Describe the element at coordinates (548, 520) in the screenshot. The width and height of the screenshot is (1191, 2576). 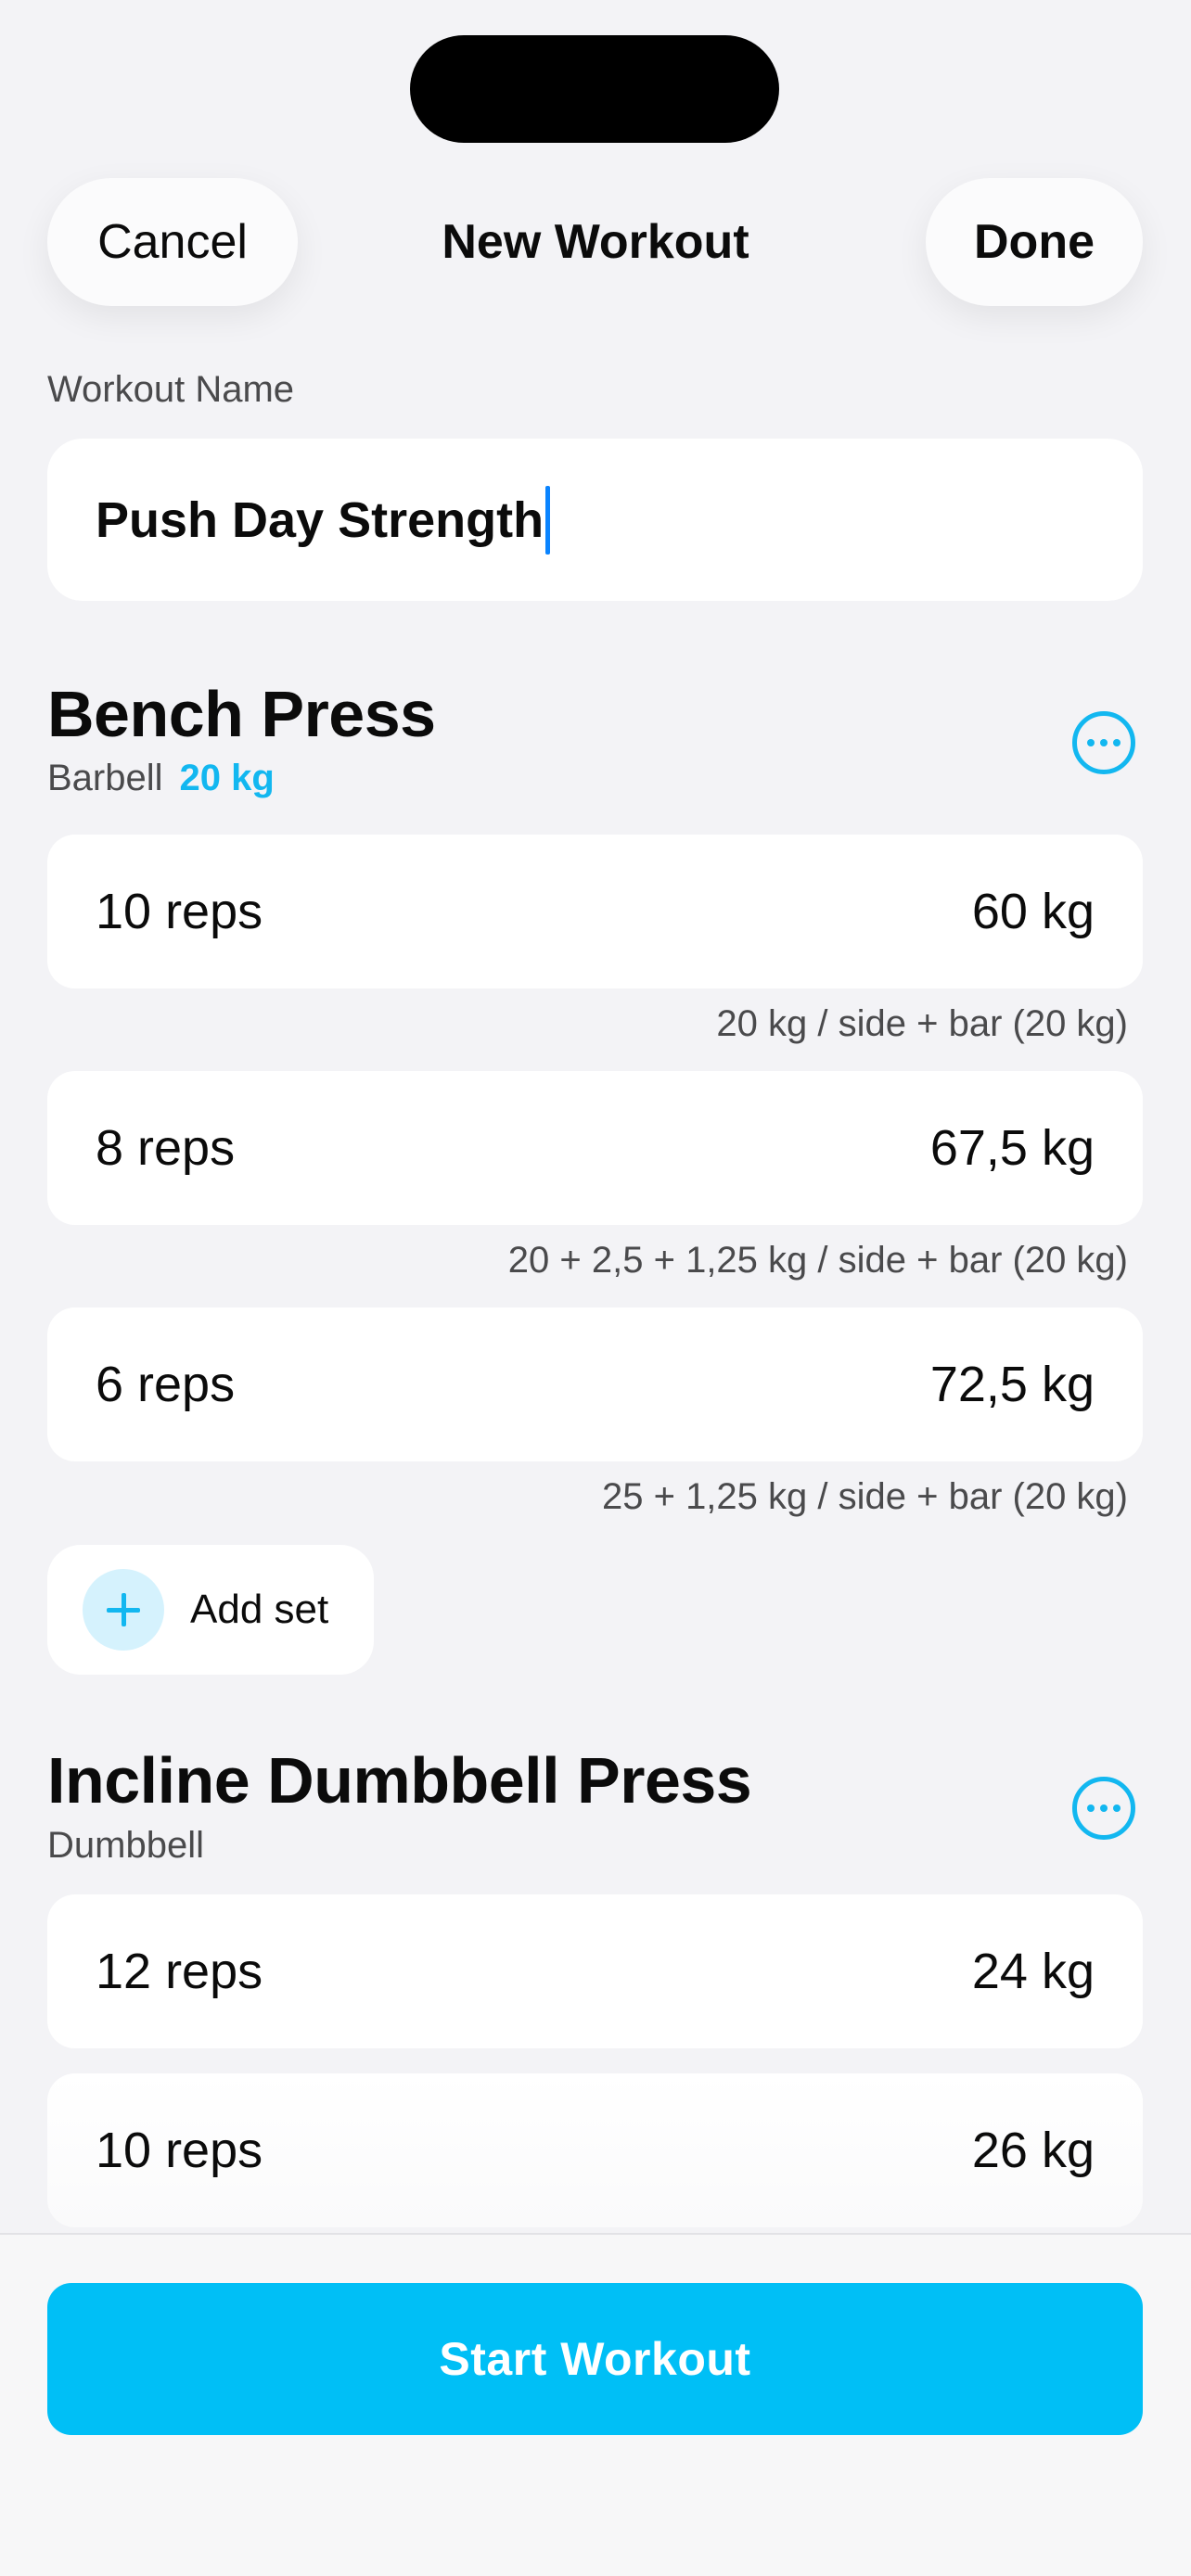
I see `text-caret` at that location.